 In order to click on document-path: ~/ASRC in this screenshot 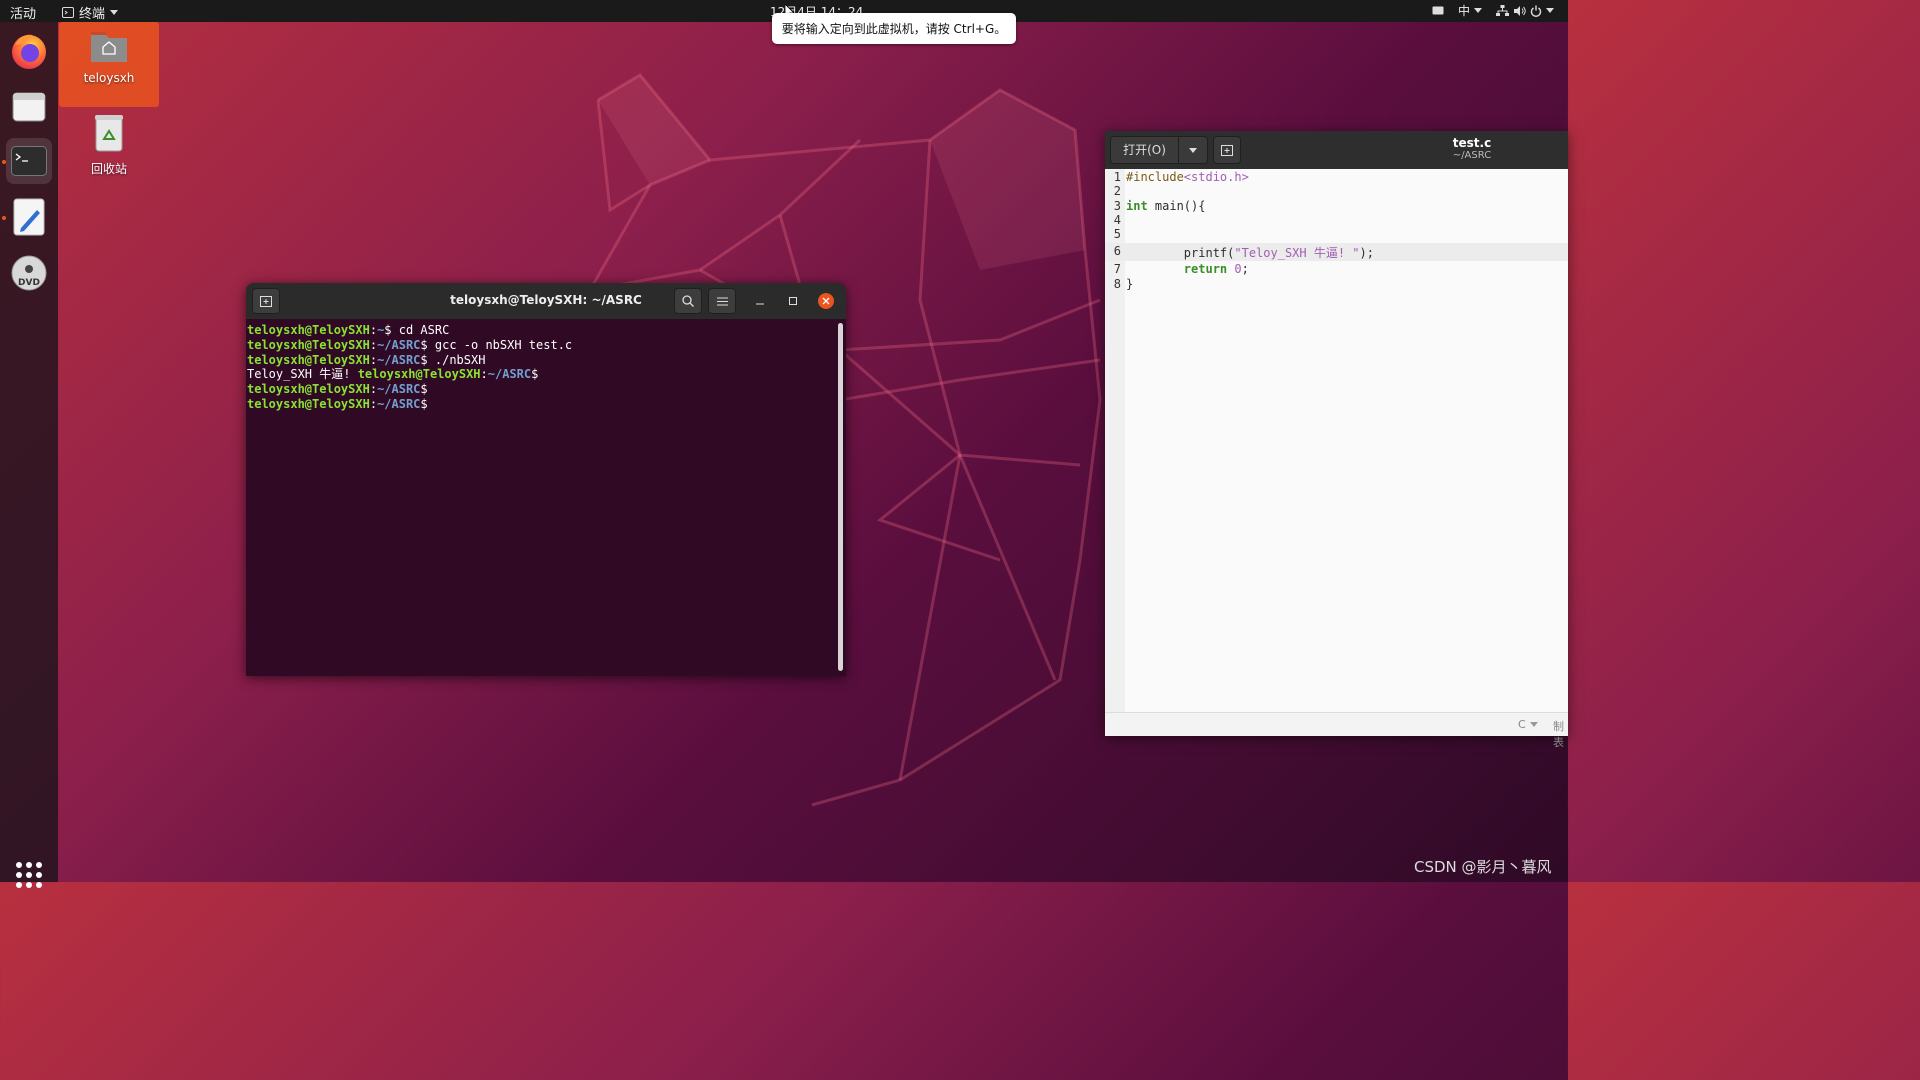, I will do `click(1472, 155)`.